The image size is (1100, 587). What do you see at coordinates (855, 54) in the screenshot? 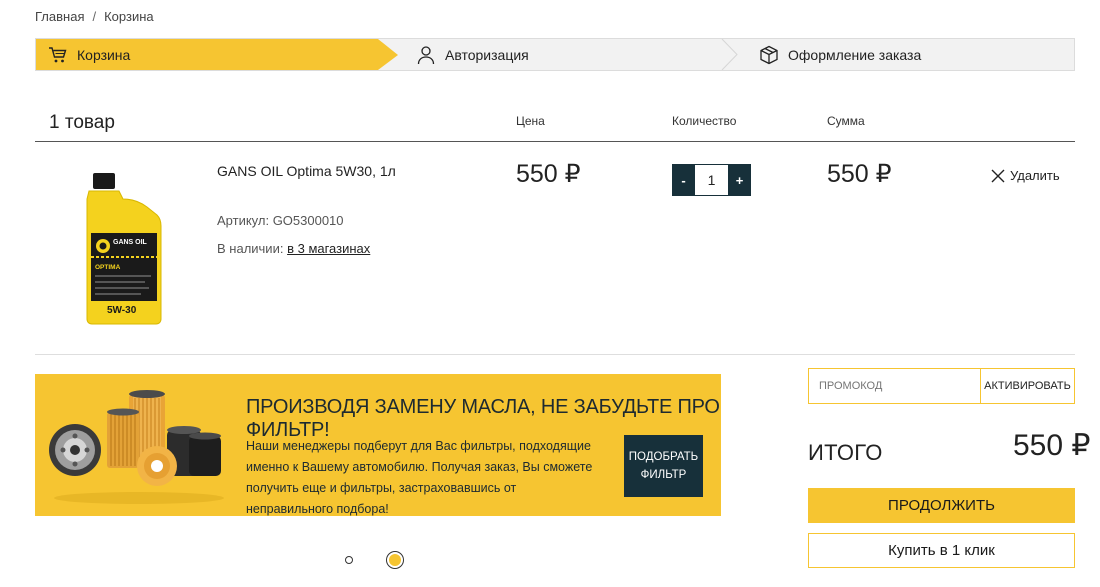
I see `step-checkout-label: Оформление заказа` at bounding box center [855, 54].